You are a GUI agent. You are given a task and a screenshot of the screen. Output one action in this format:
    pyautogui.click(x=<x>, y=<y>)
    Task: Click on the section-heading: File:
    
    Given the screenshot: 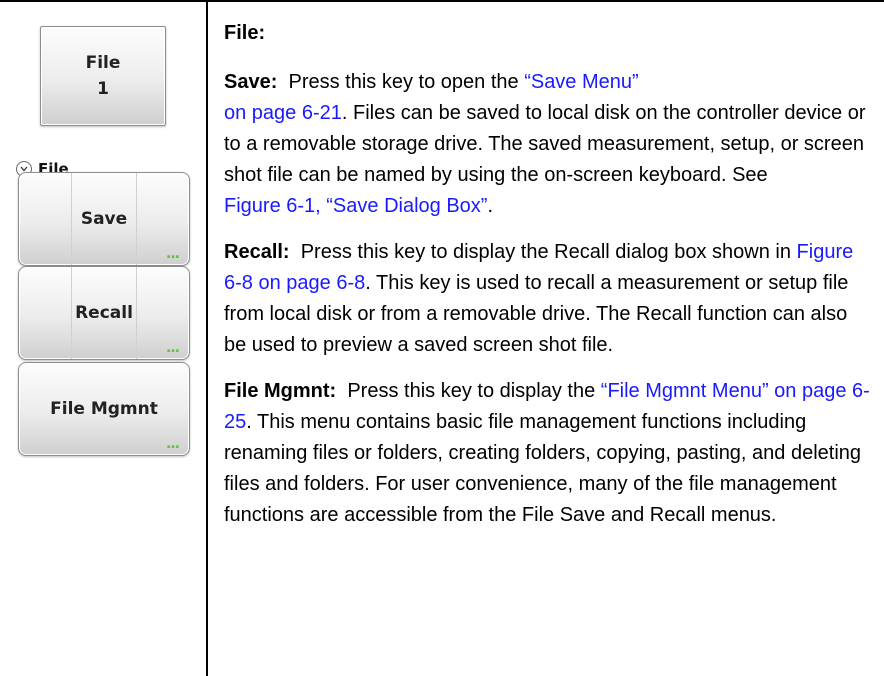 What is the action you would take?
    pyautogui.click(x=245, y=33)
    